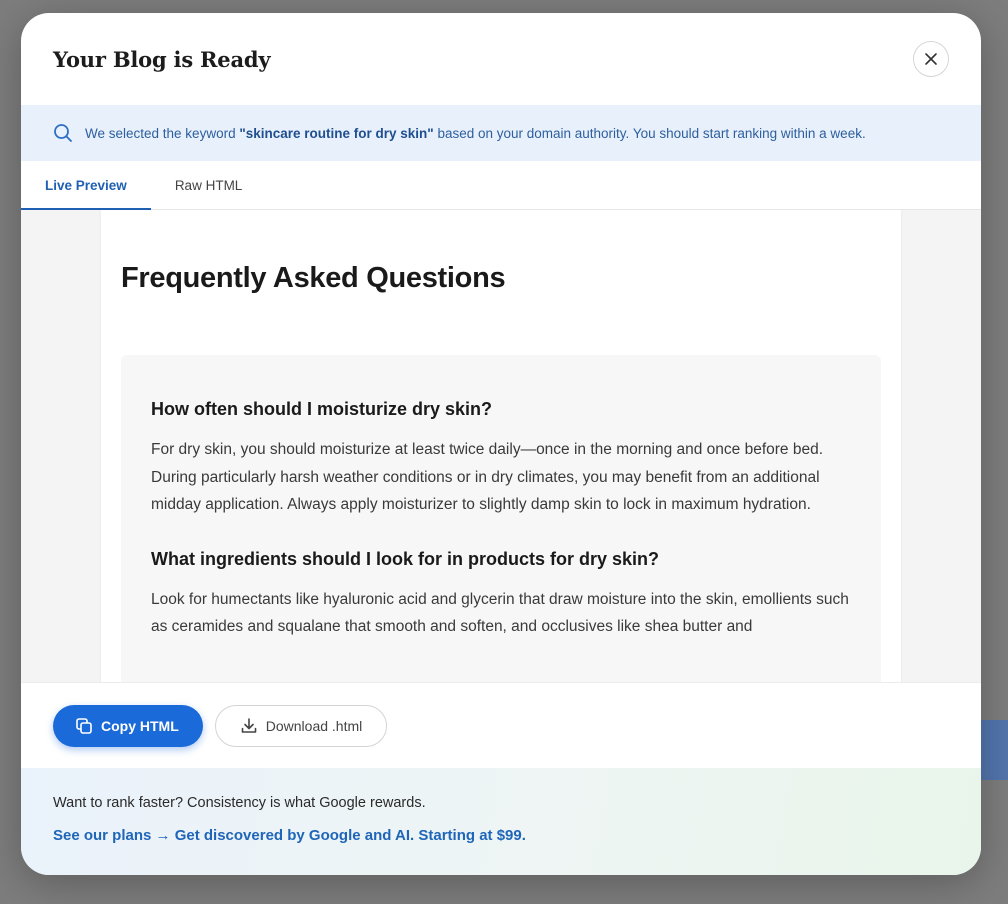 The width and height of the screenshot is (1008, 904). What do you see at coordinates (313, 278) in the screenshot?
I see `faq-heading: Frequently Asked Questions` at bounding box center [313, 278].